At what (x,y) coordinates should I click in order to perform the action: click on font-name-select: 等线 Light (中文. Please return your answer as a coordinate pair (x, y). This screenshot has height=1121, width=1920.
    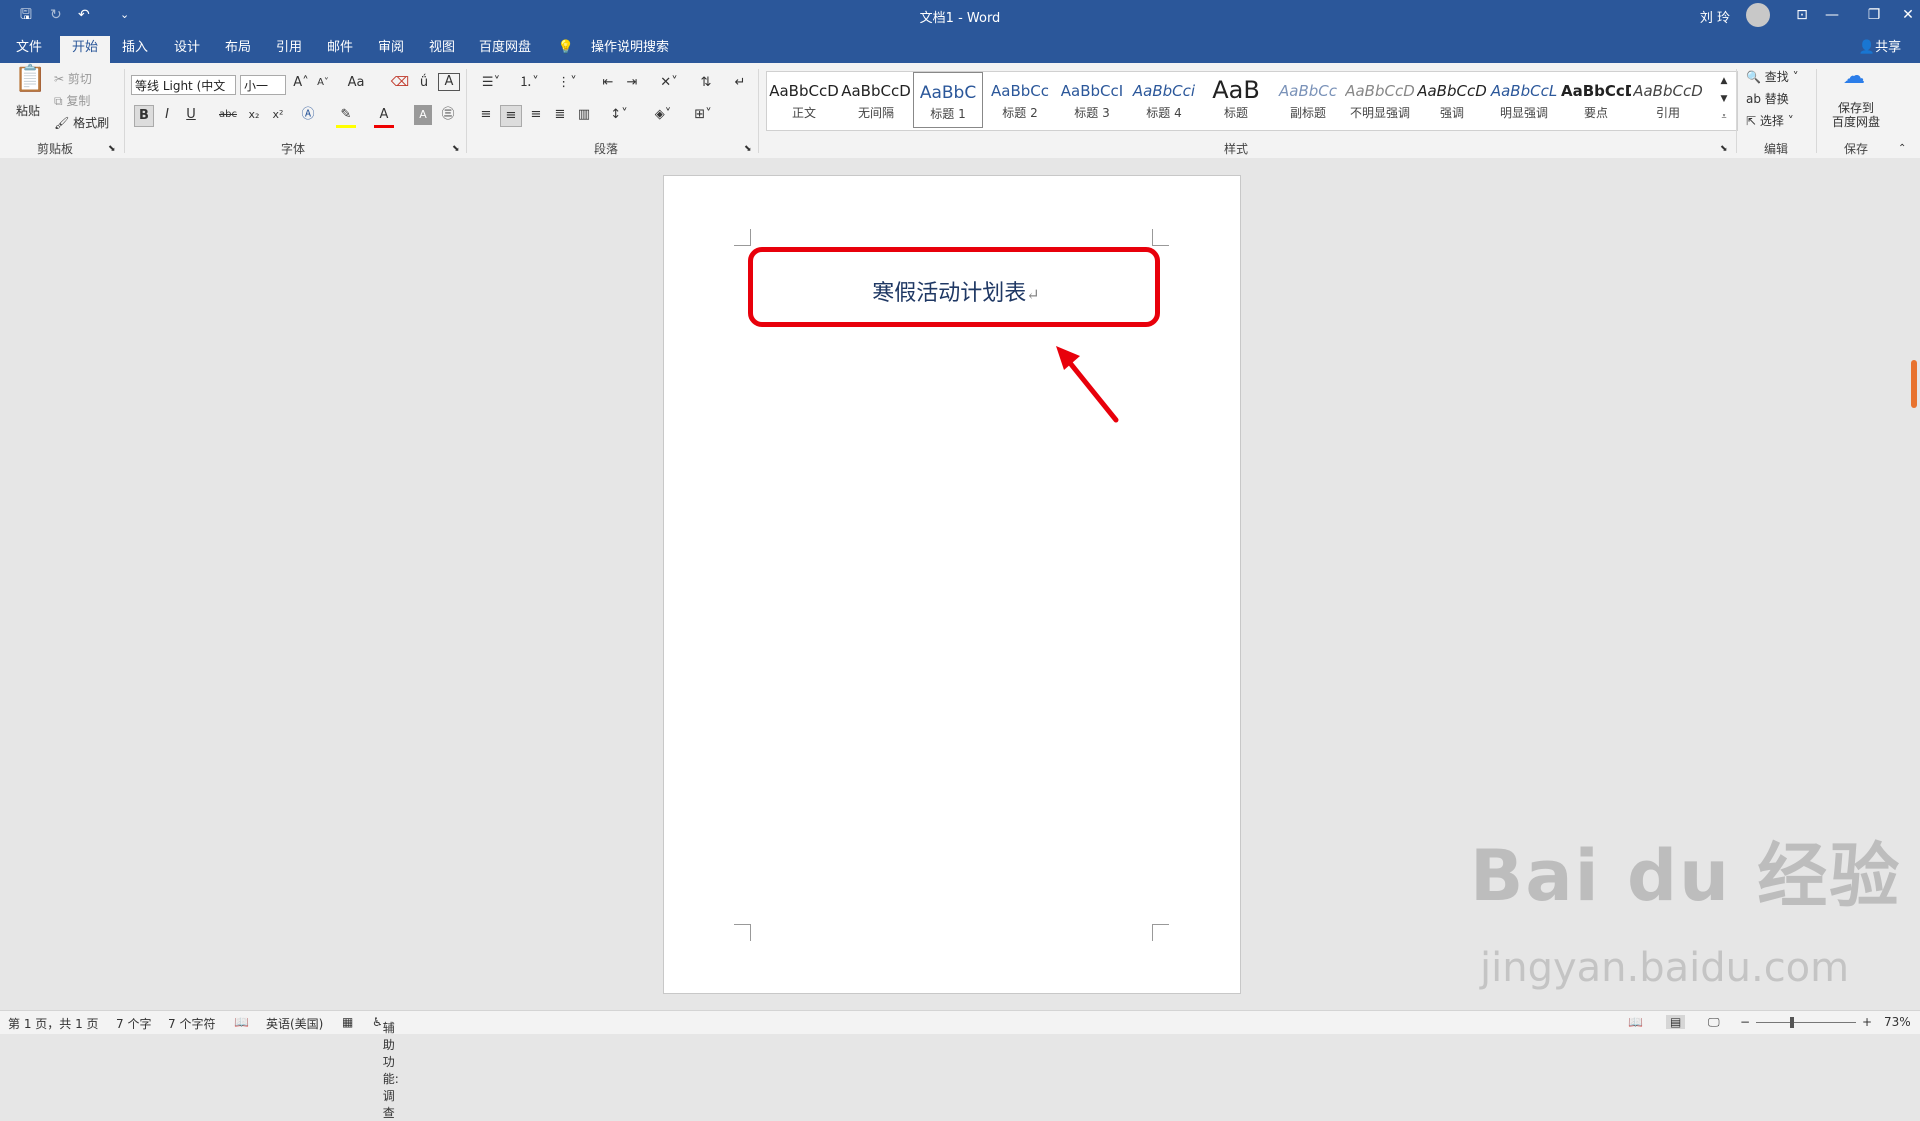
    Looking at the image, I should click on (183, 85).